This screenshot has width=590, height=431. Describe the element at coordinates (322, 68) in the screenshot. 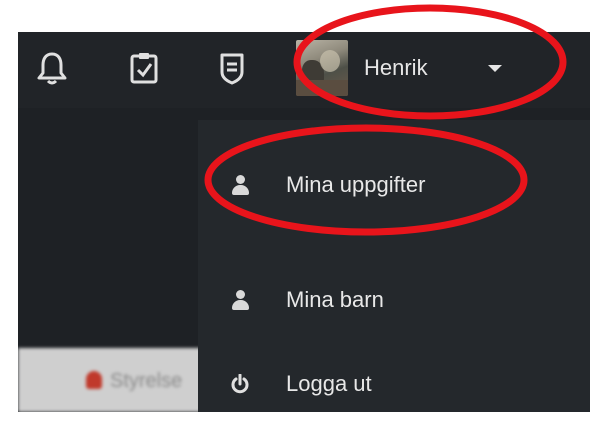

I see `avatar` at that location.